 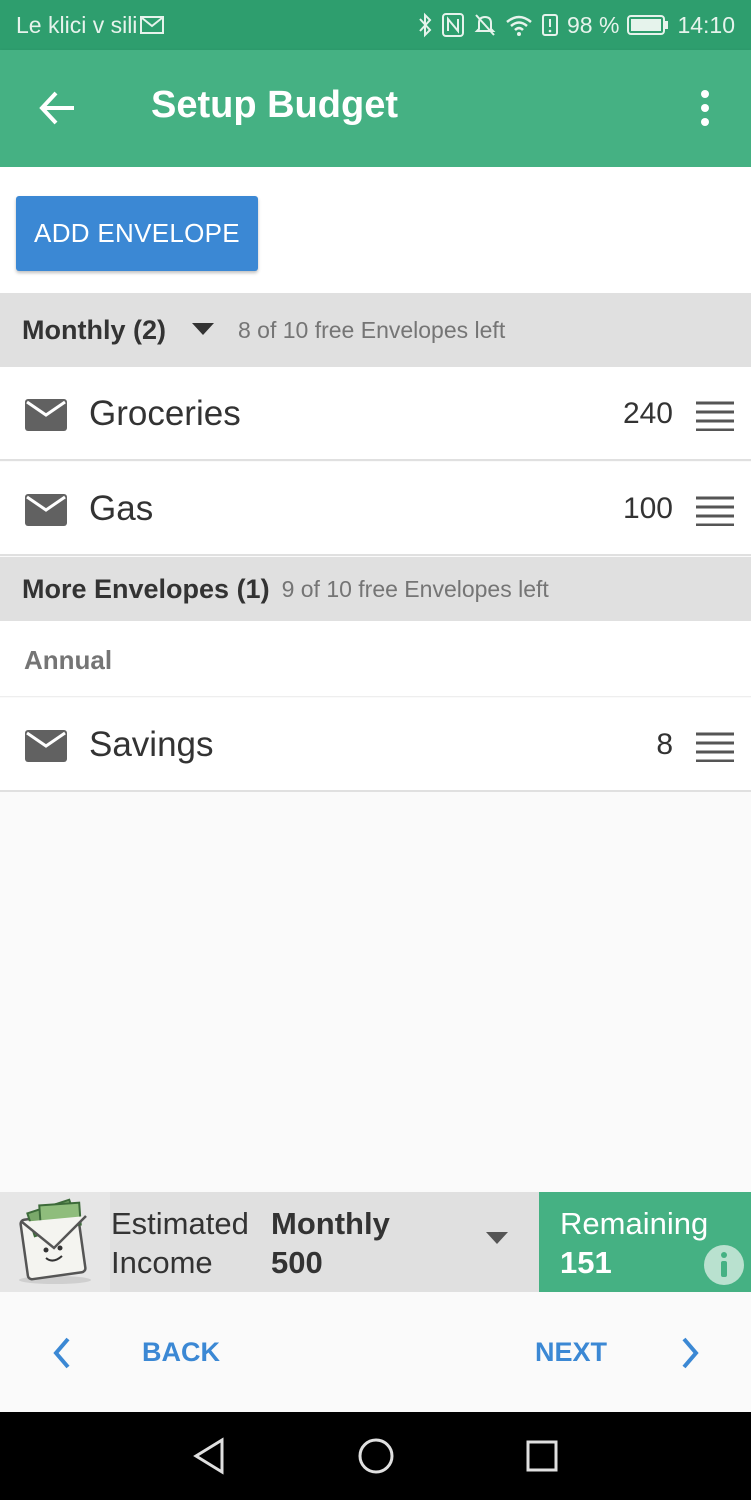 I want to click on back-button: BACK, so click(x=181, y=1352).